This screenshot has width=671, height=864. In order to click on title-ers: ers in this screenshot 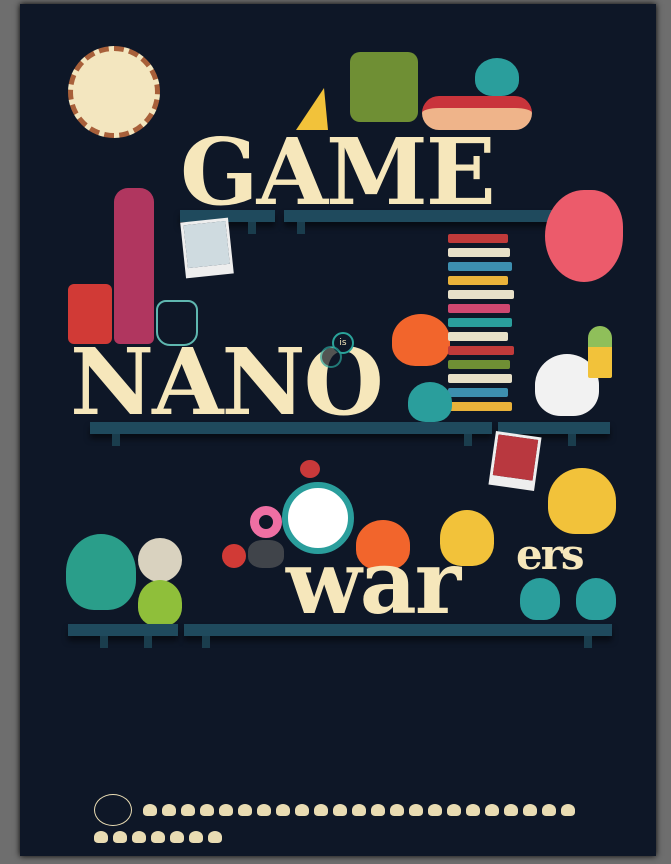, I will do `click(550, 554)`.